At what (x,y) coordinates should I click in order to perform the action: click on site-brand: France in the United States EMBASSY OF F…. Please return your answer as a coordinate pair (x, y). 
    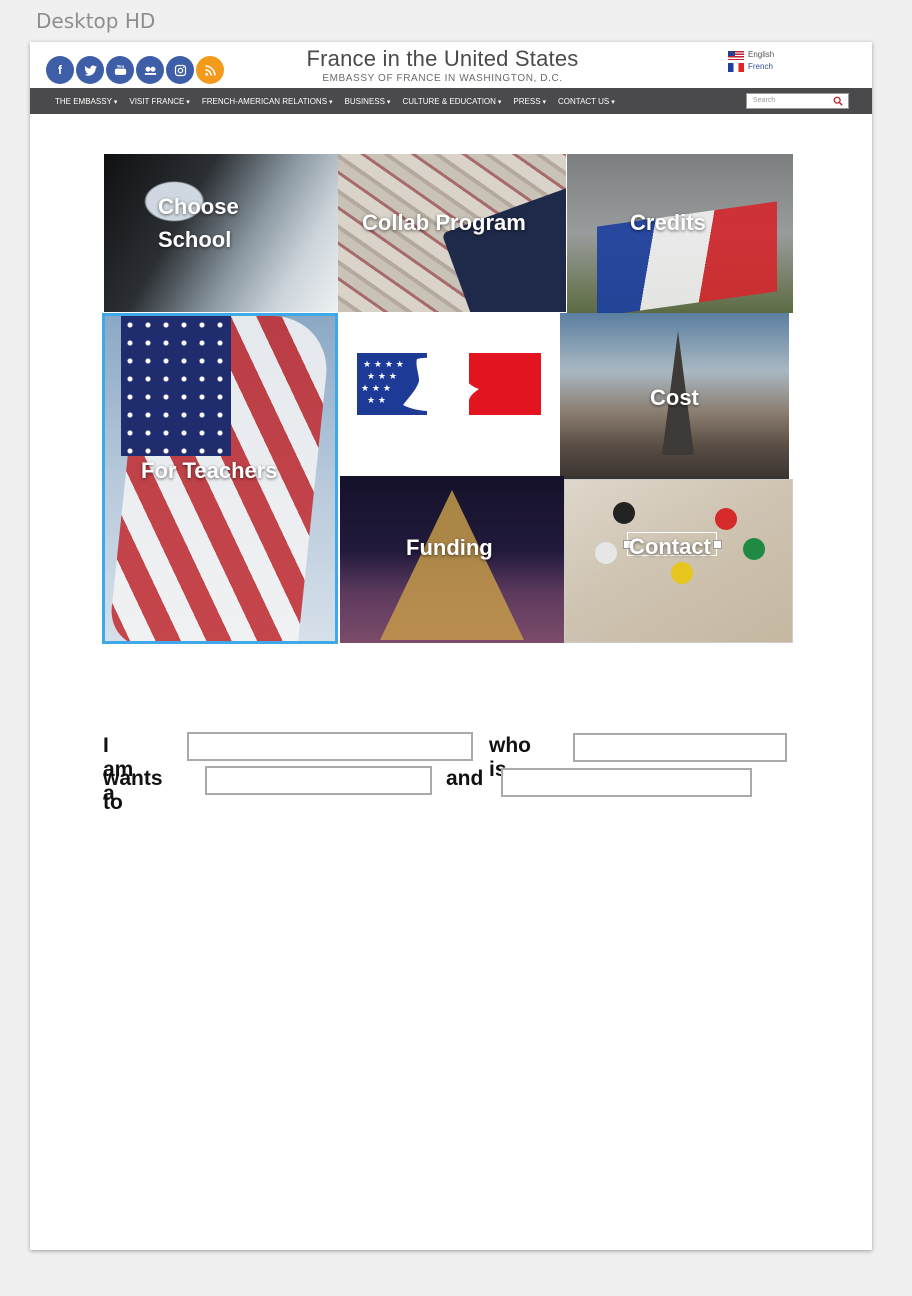
    Looking at the image, I should click on (442, 65).